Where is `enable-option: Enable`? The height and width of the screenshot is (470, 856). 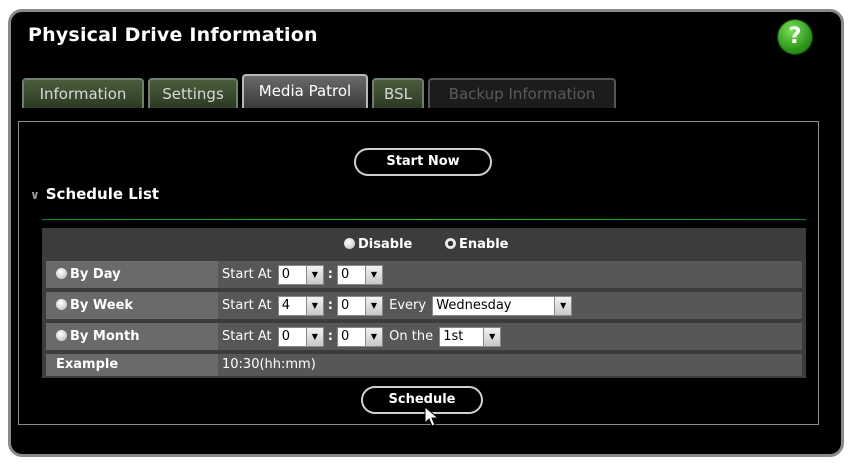 enable-option: Enable is located at coordinates (477, 244).